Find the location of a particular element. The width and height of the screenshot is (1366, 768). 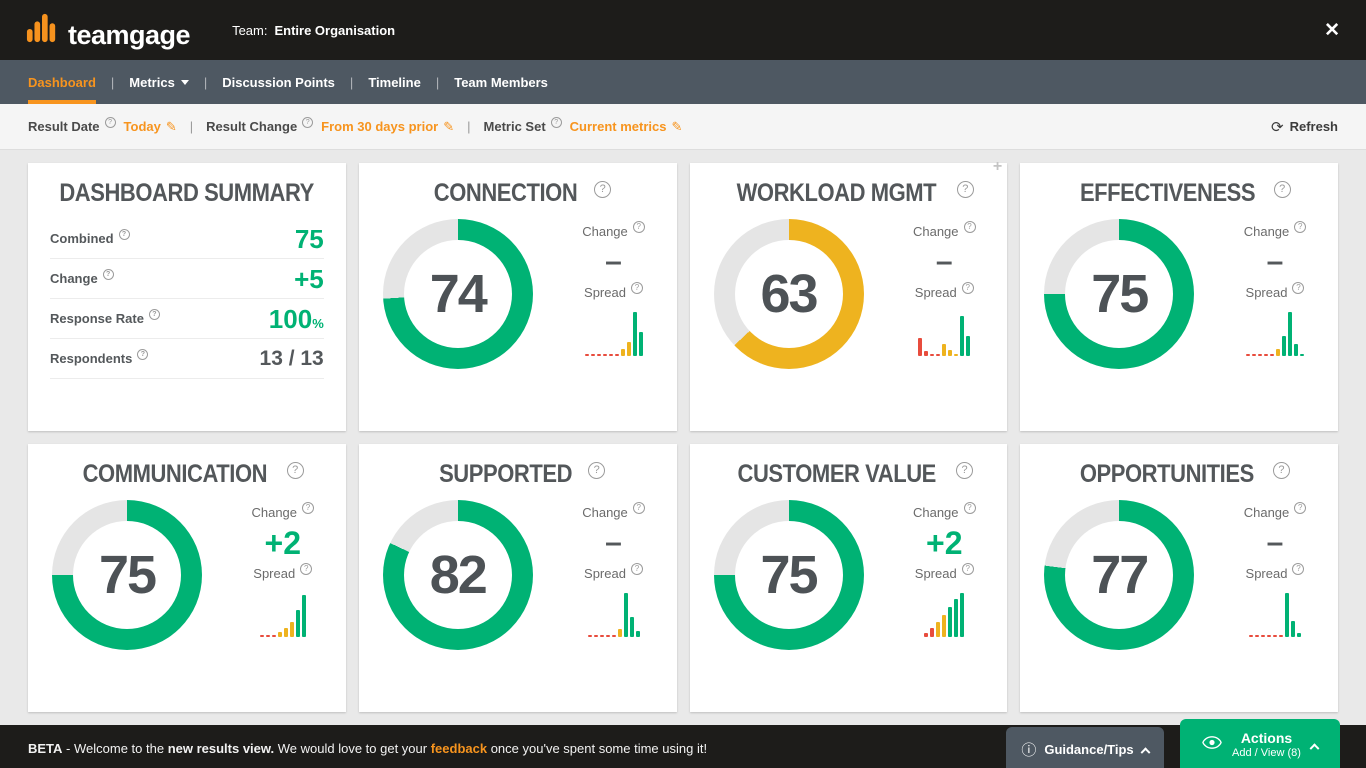

metric-card-connection: CONNECTION? 74 Change? – Spread? is located at coordinates (517, 297).